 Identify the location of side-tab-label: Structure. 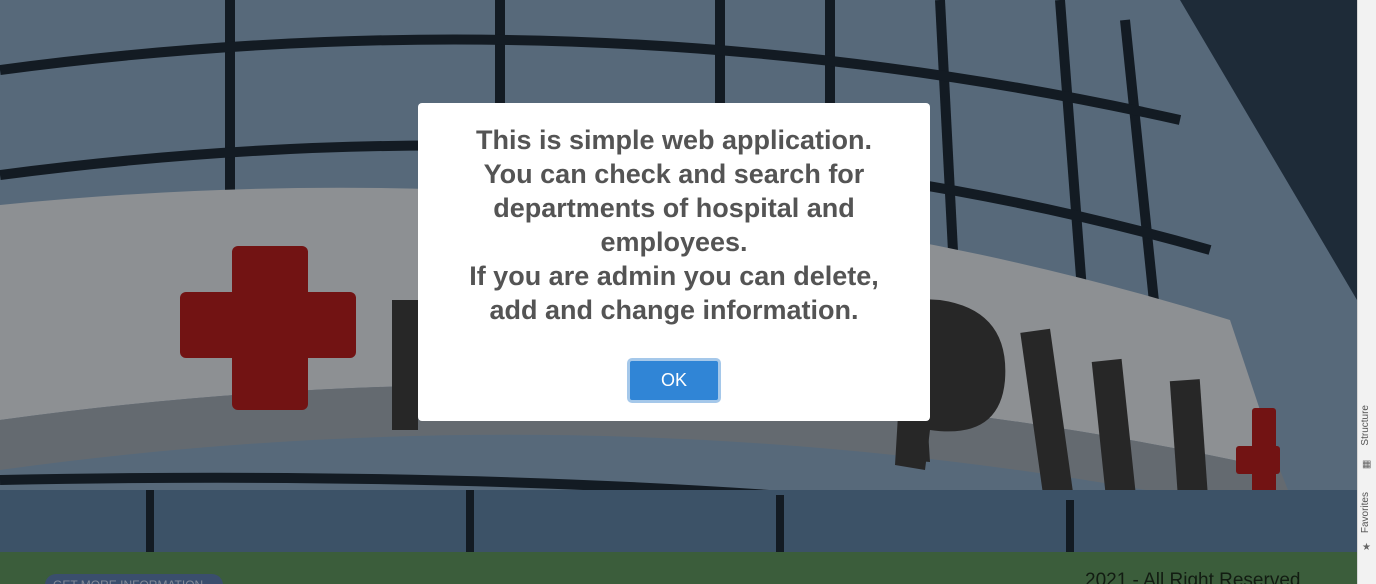
(1365, 425).